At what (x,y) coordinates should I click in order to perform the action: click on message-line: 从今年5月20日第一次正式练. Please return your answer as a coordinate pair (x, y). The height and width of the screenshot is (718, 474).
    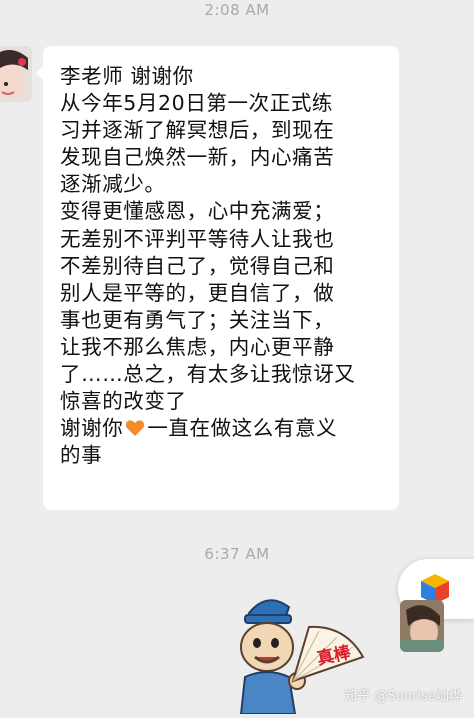
    Looking at the image, I should click on (197, 103).